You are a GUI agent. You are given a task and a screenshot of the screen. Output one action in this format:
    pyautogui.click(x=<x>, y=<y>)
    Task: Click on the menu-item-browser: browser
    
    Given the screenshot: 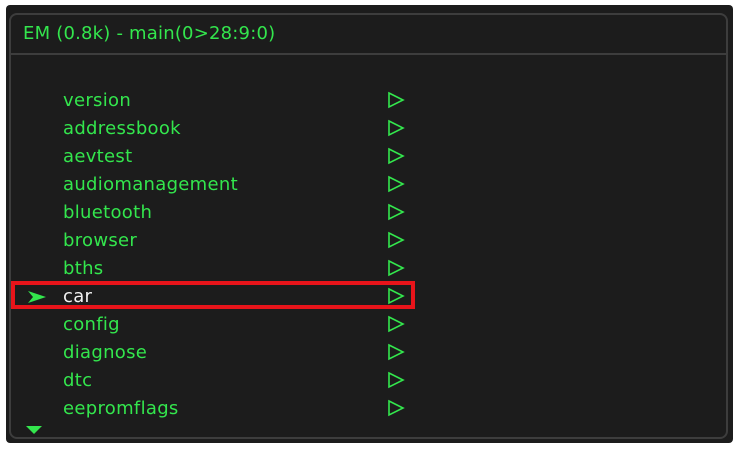 What is the action you would take?
    pyautogui.click(x=368, y=241)
    